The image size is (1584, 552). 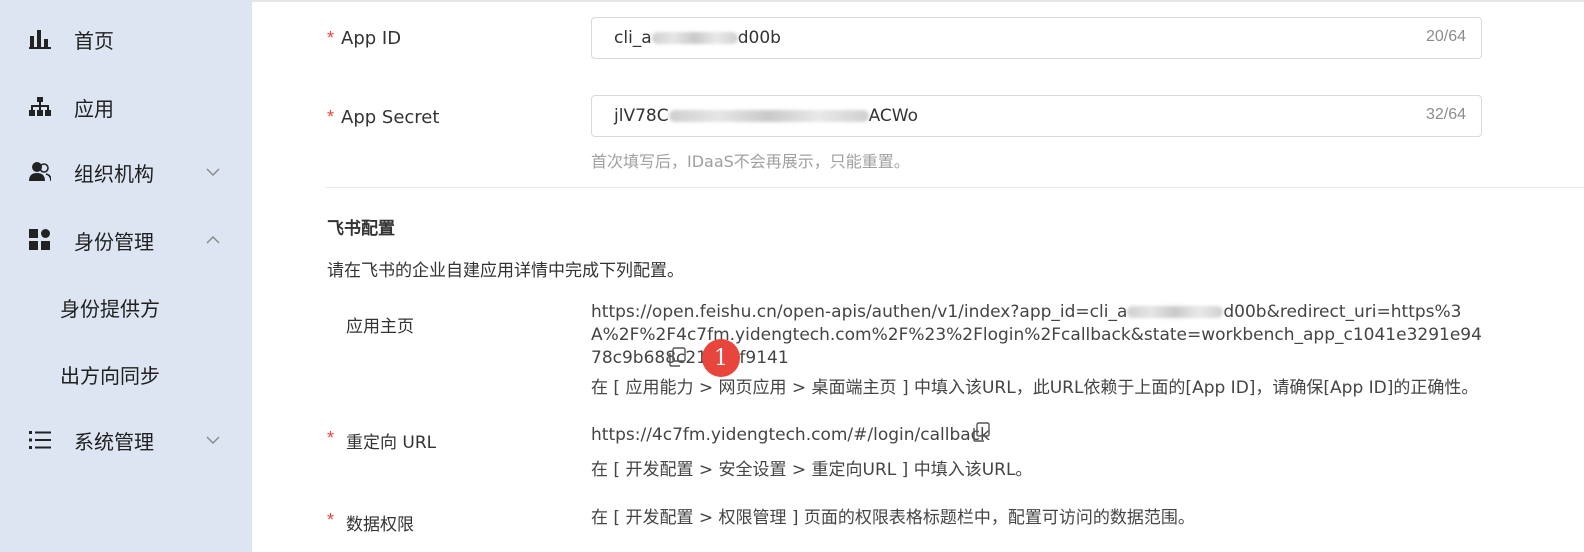 I want to click on sidebar-item-organization: 组织机构, so click(x=126, y=172).